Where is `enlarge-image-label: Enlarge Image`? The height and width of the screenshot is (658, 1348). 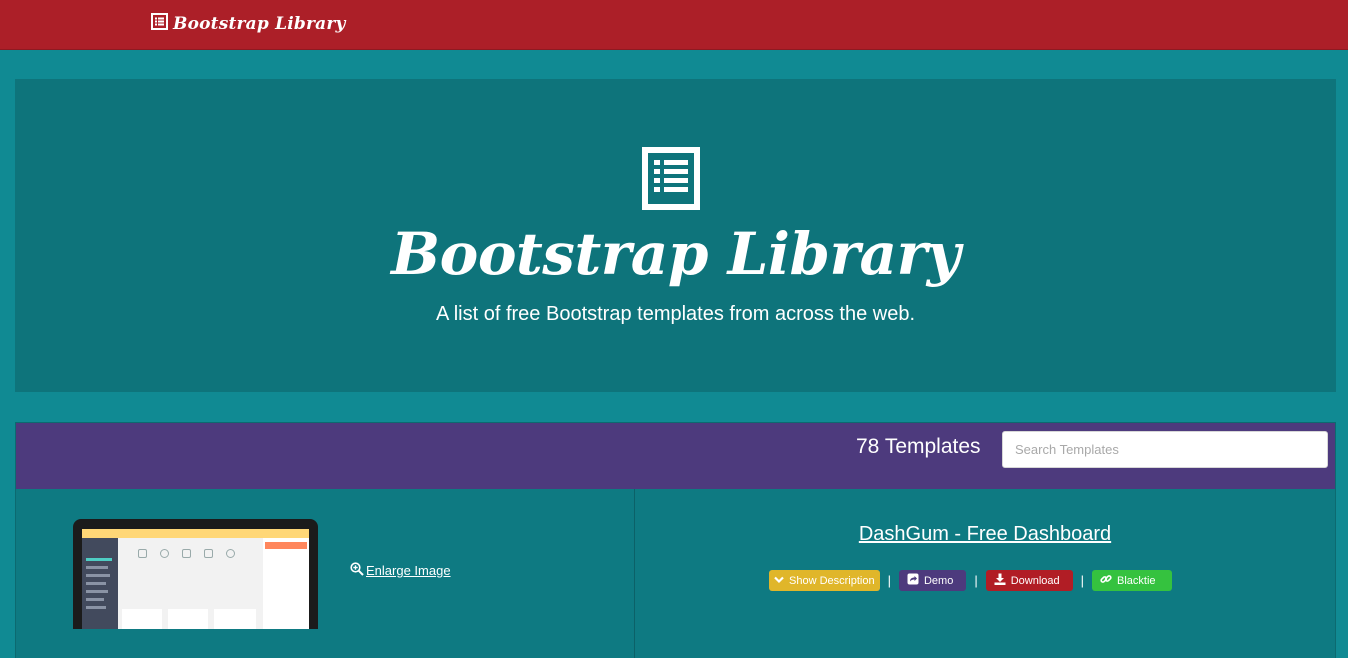 enlarge-image-label: Enlarge Image is located at coordinates (408, 570).